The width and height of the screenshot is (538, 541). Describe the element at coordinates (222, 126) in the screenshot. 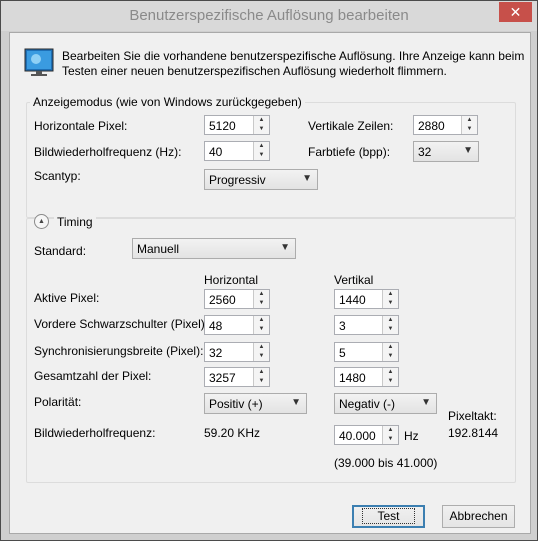

I see `horizontal-pixels-value: 5120` at that location.